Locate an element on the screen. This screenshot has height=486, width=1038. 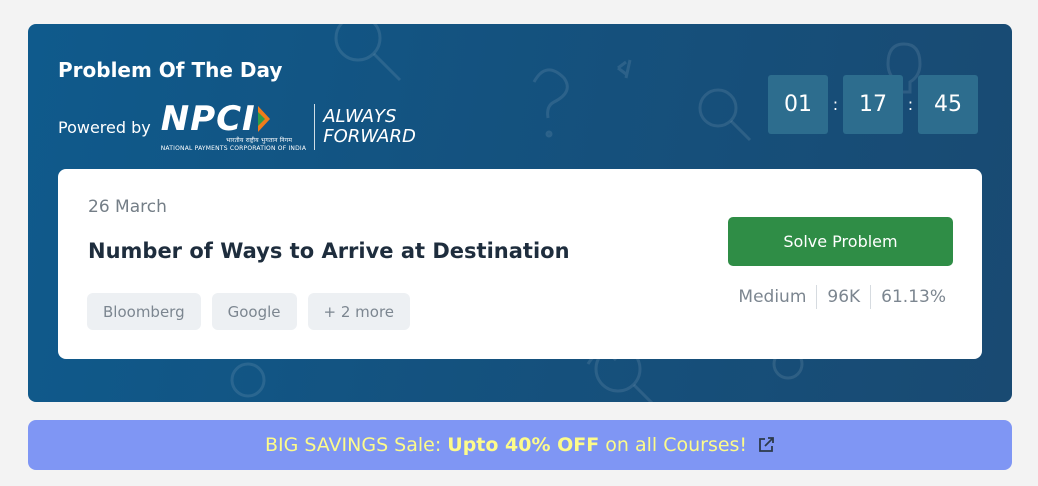
sale-suffix: on all Courses! is located at coordinates (676, 445).